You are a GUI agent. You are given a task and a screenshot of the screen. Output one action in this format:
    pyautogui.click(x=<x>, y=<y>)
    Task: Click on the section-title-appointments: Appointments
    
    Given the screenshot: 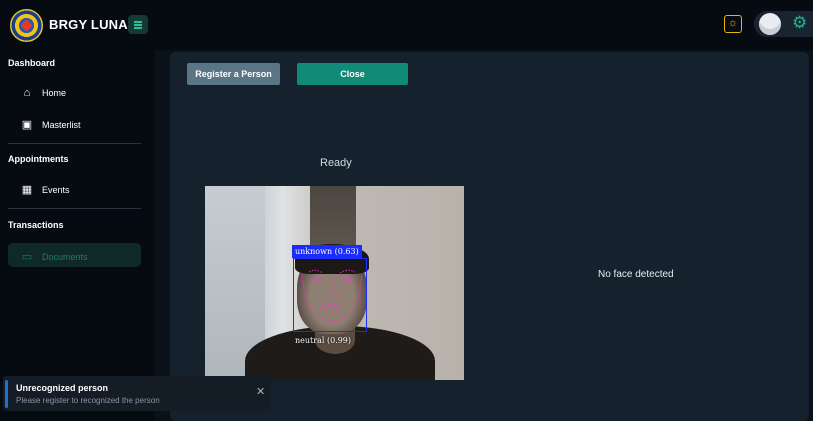 What is the action you would take?
    pyautogui.click(x=38, y=159)
    